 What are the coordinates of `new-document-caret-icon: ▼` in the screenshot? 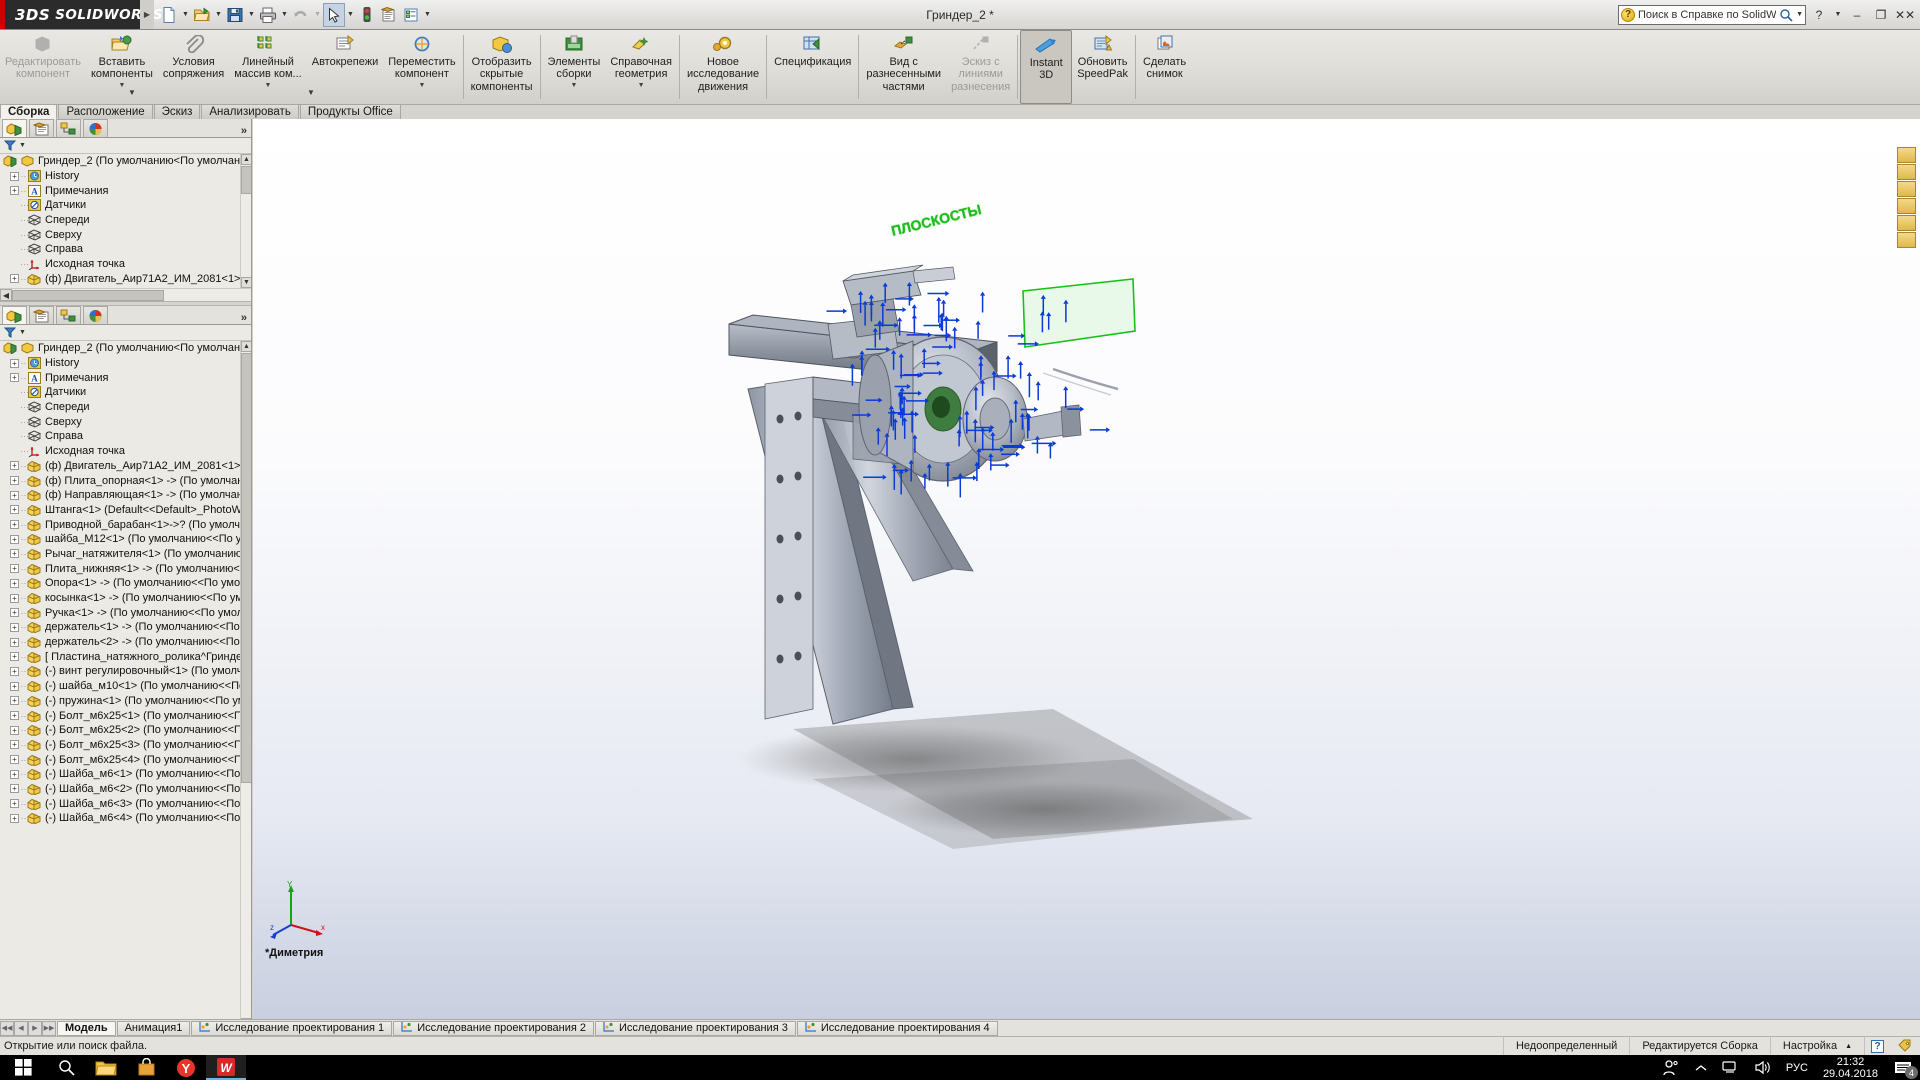 It's located at (185, 15).